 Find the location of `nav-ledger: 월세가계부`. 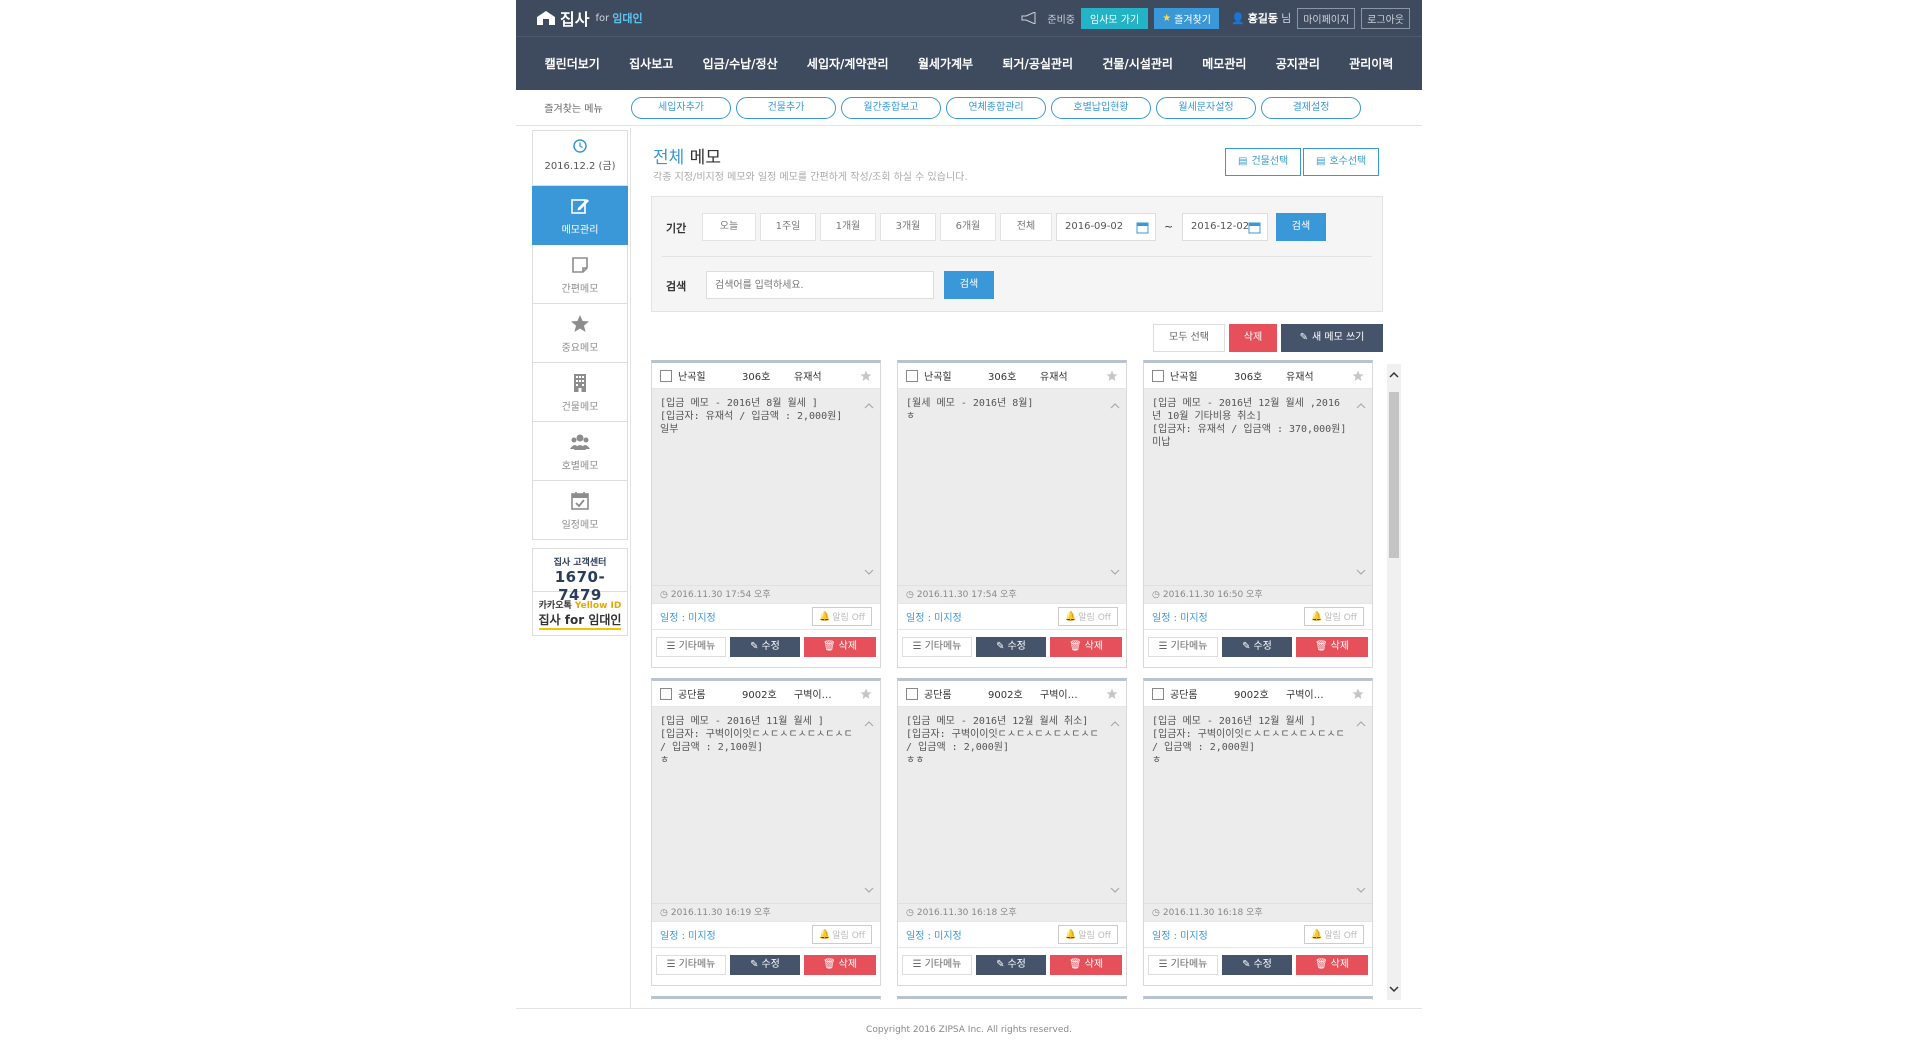

nav-ledger: 월세가계부 is located at coordinates (945, 63).